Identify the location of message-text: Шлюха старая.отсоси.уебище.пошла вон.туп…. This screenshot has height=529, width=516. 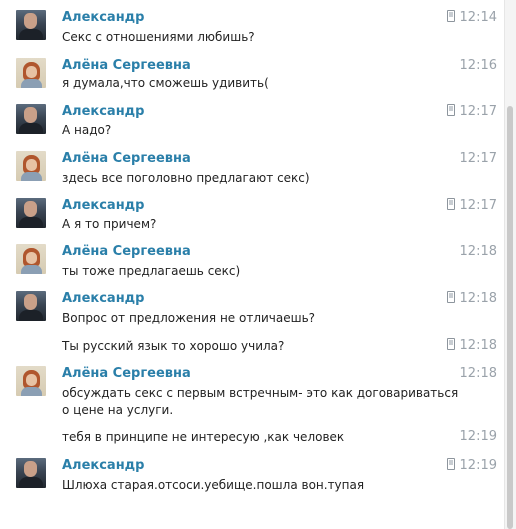
(213, 485).